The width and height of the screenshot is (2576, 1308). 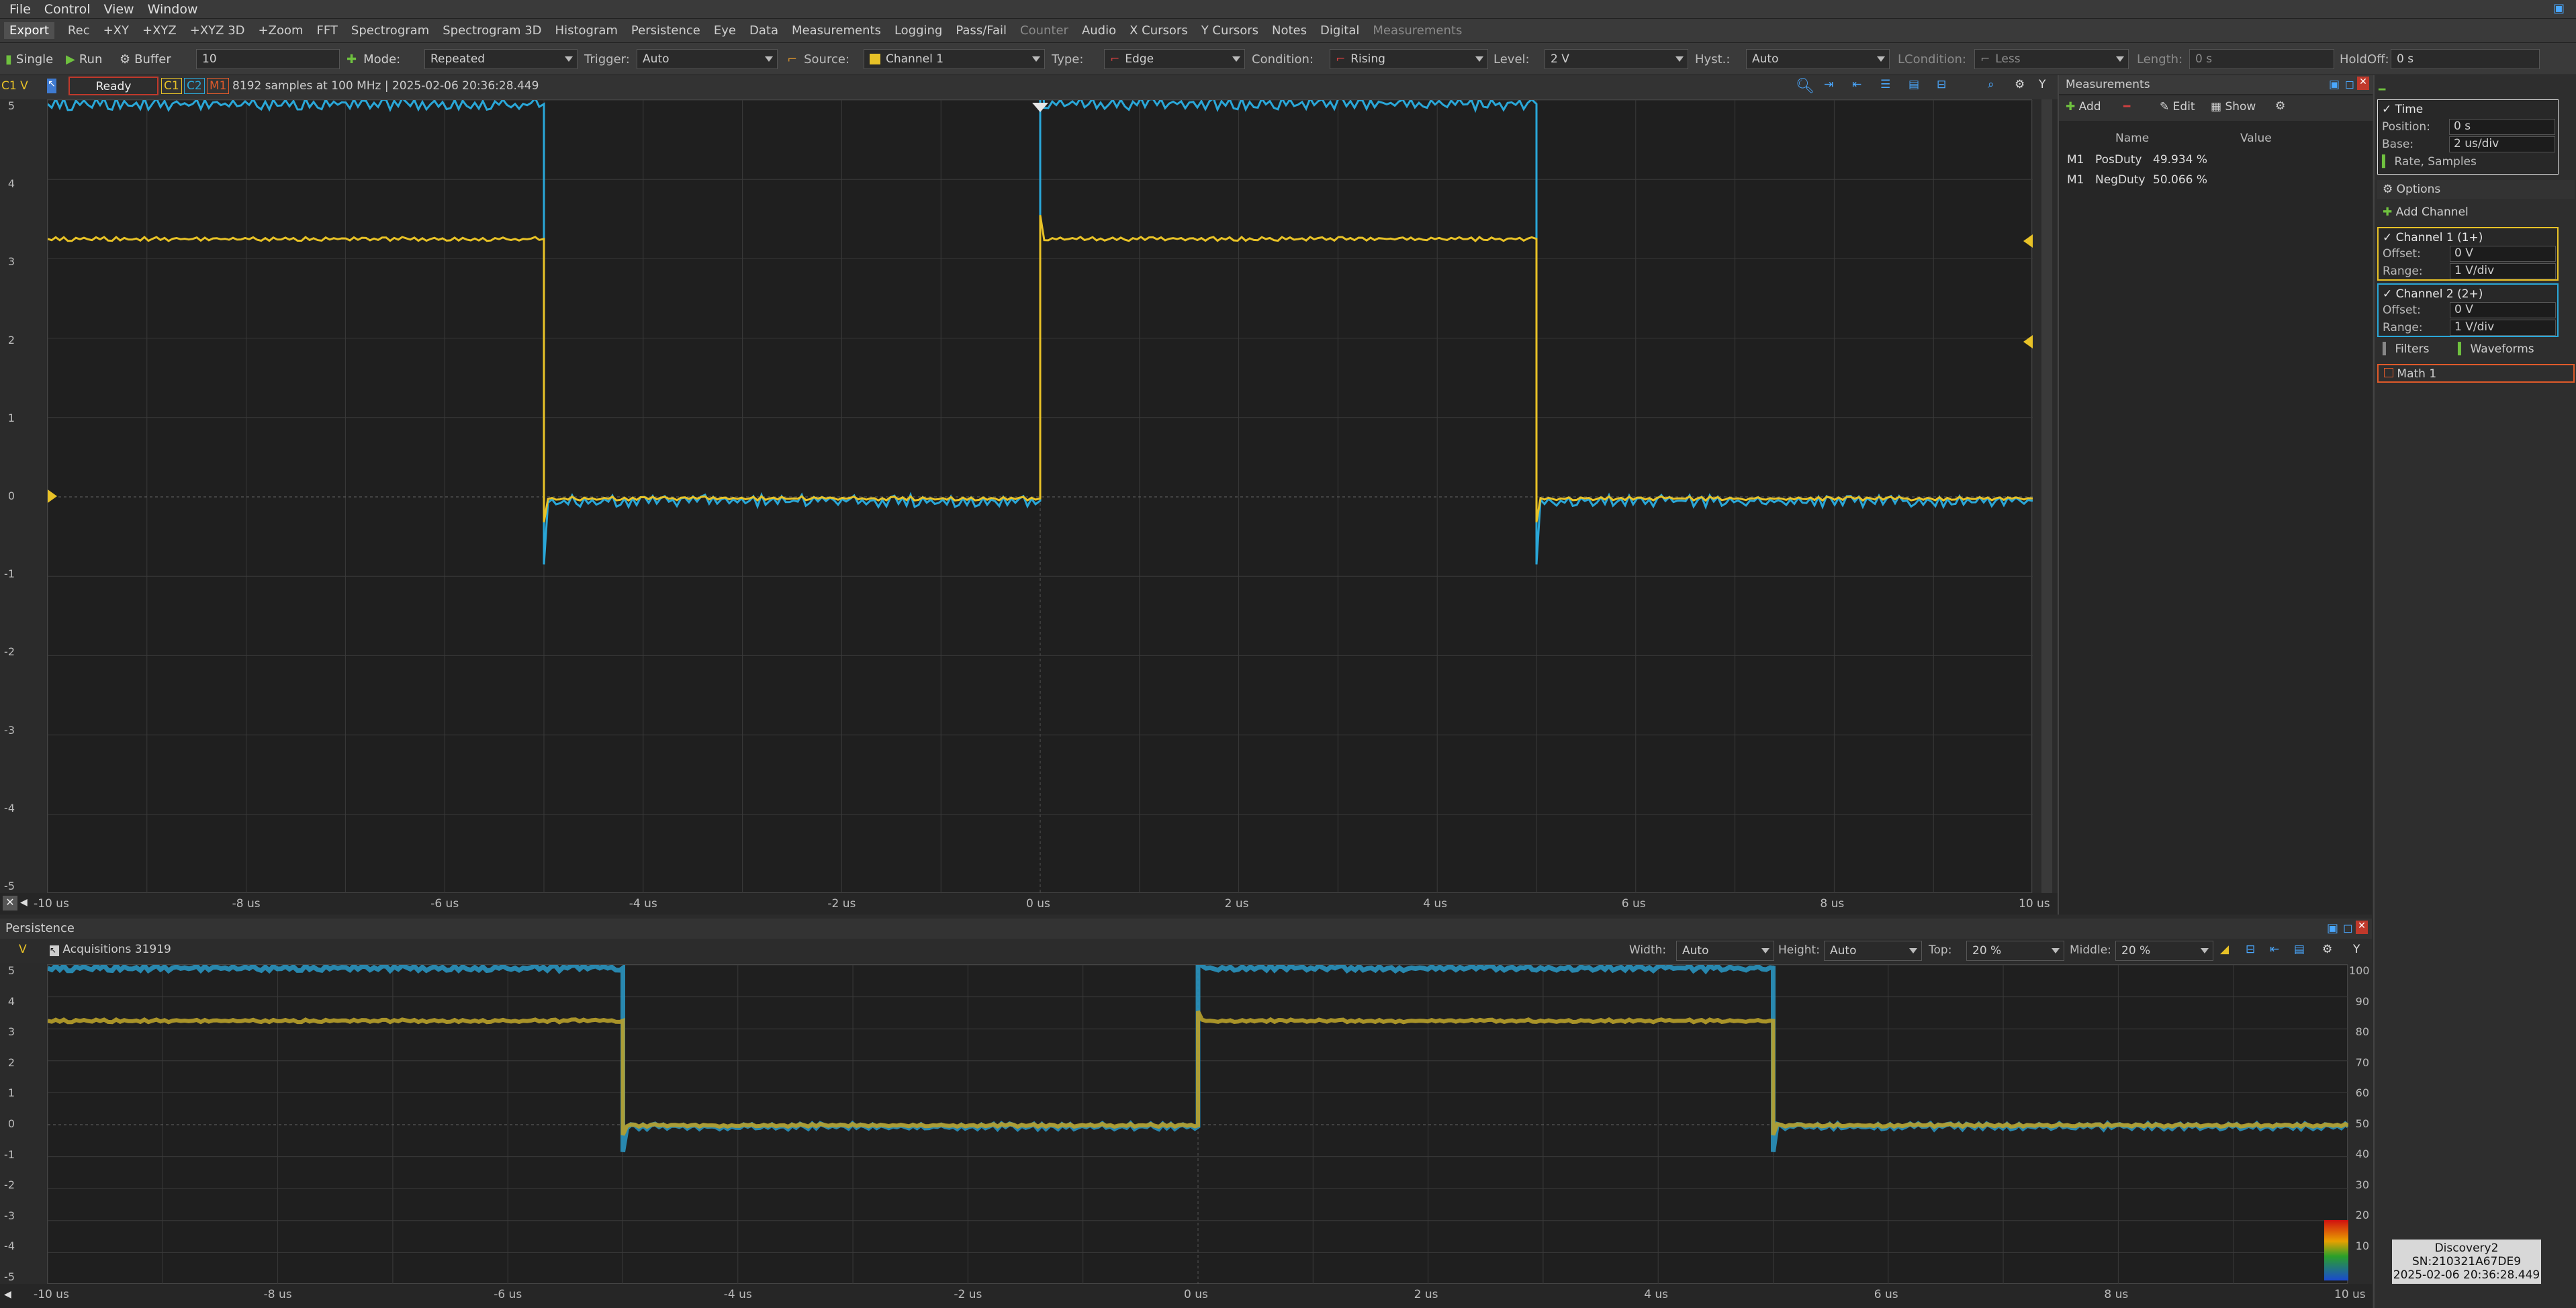 What do you see at coordinates (1885, 84) in the screenshot?
I see `position-icon: ☰` at bounding box center [1885, 84].